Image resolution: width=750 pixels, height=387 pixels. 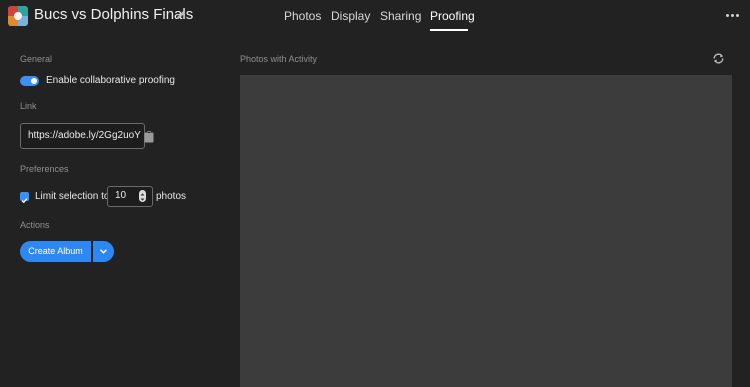 I want to click on more-horizontal-icon, so click(x=733, y=16).